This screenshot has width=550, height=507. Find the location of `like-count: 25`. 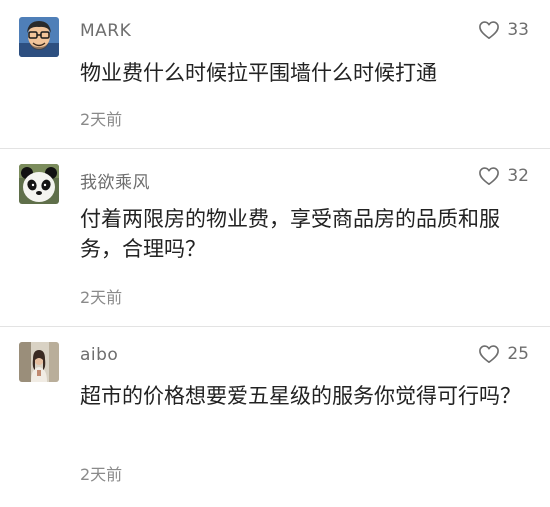

like-count: 25 is located at coordinates (518, 354).